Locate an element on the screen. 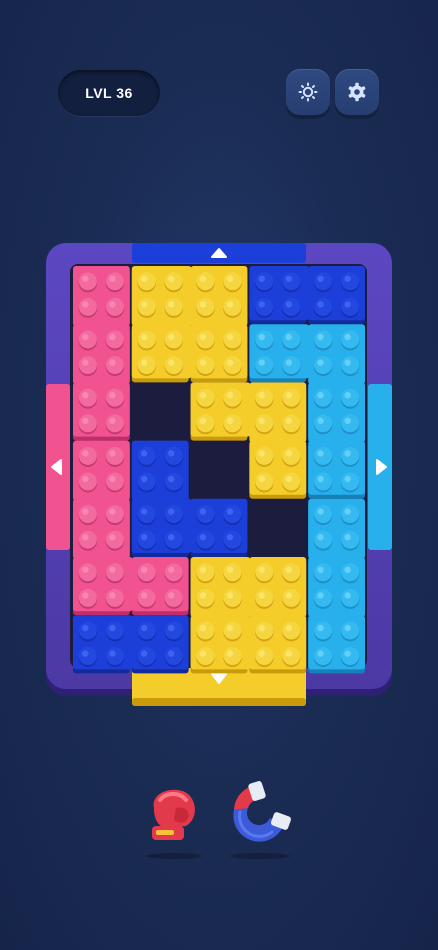  blue-block-top is located at coordinates (307, 295).